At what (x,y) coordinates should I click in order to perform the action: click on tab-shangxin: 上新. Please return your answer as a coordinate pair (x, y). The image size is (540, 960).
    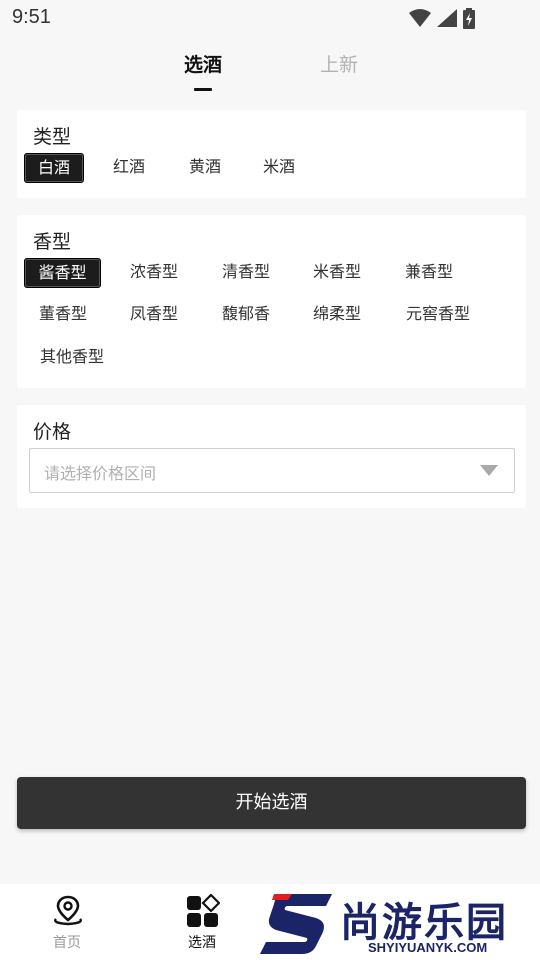
    Looking at the image, I should click on (339, 63).